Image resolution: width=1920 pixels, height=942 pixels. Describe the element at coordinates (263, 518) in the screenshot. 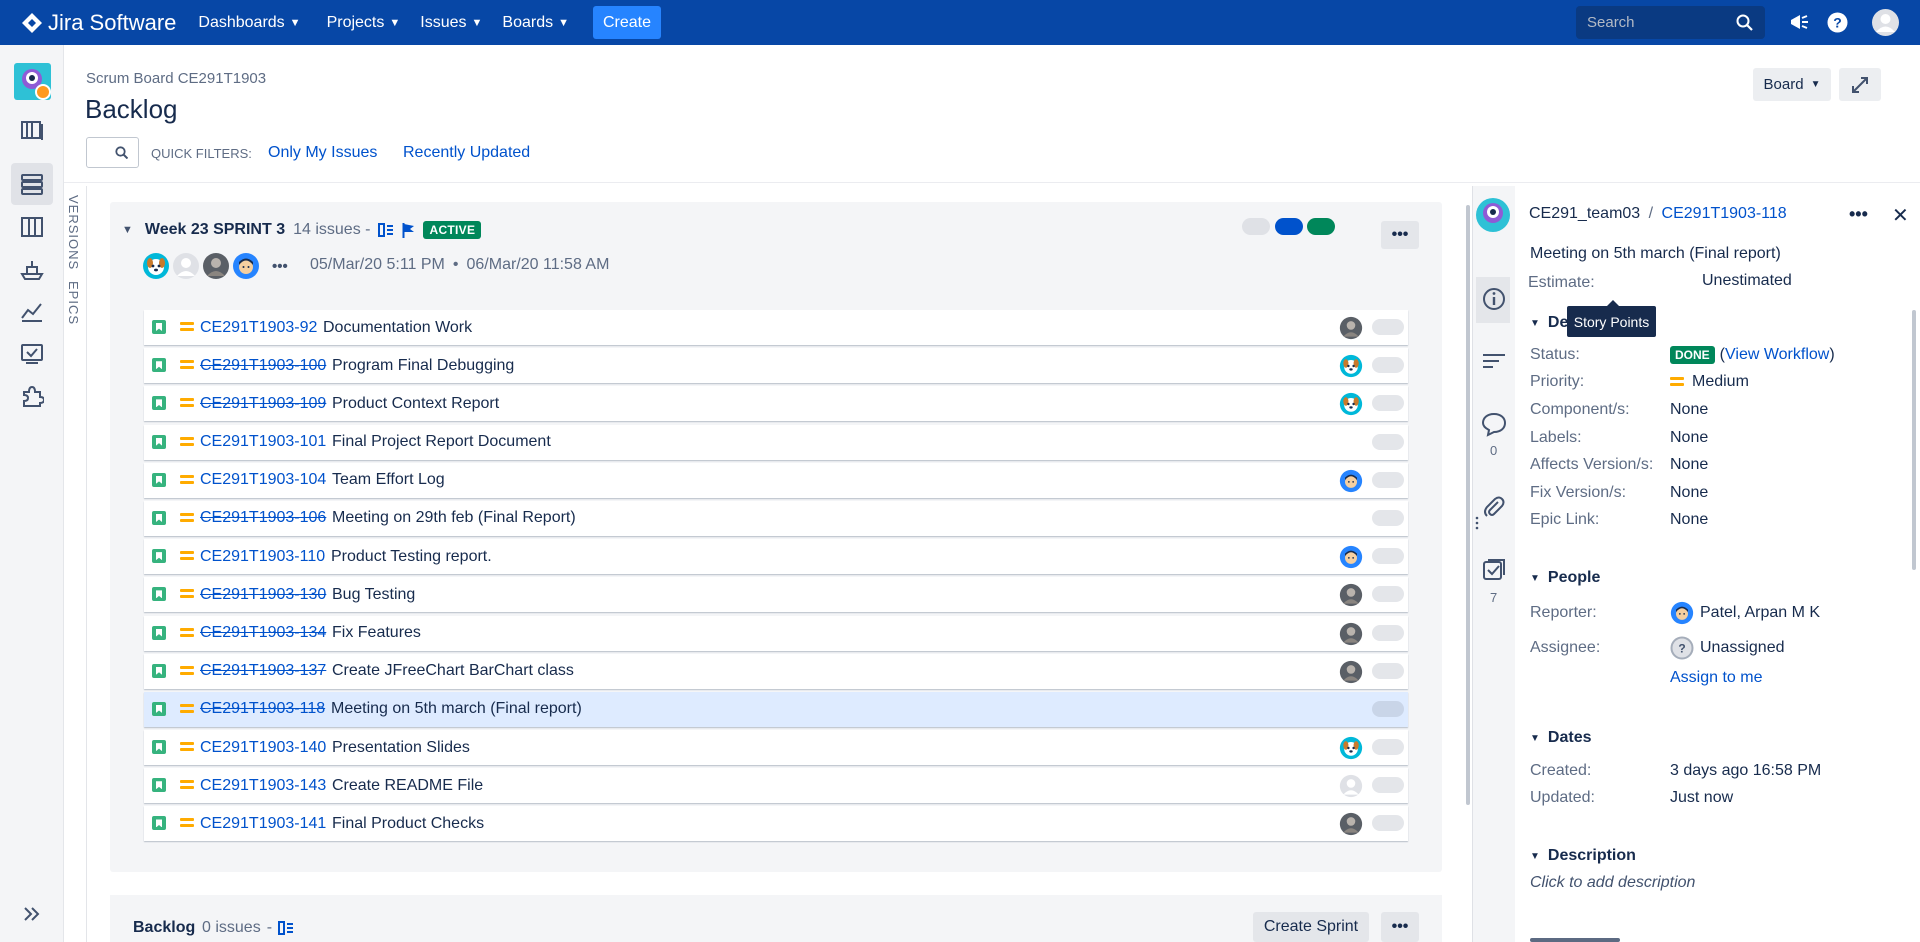

I see `issue-key-link: CE291T1903-106` at that location.